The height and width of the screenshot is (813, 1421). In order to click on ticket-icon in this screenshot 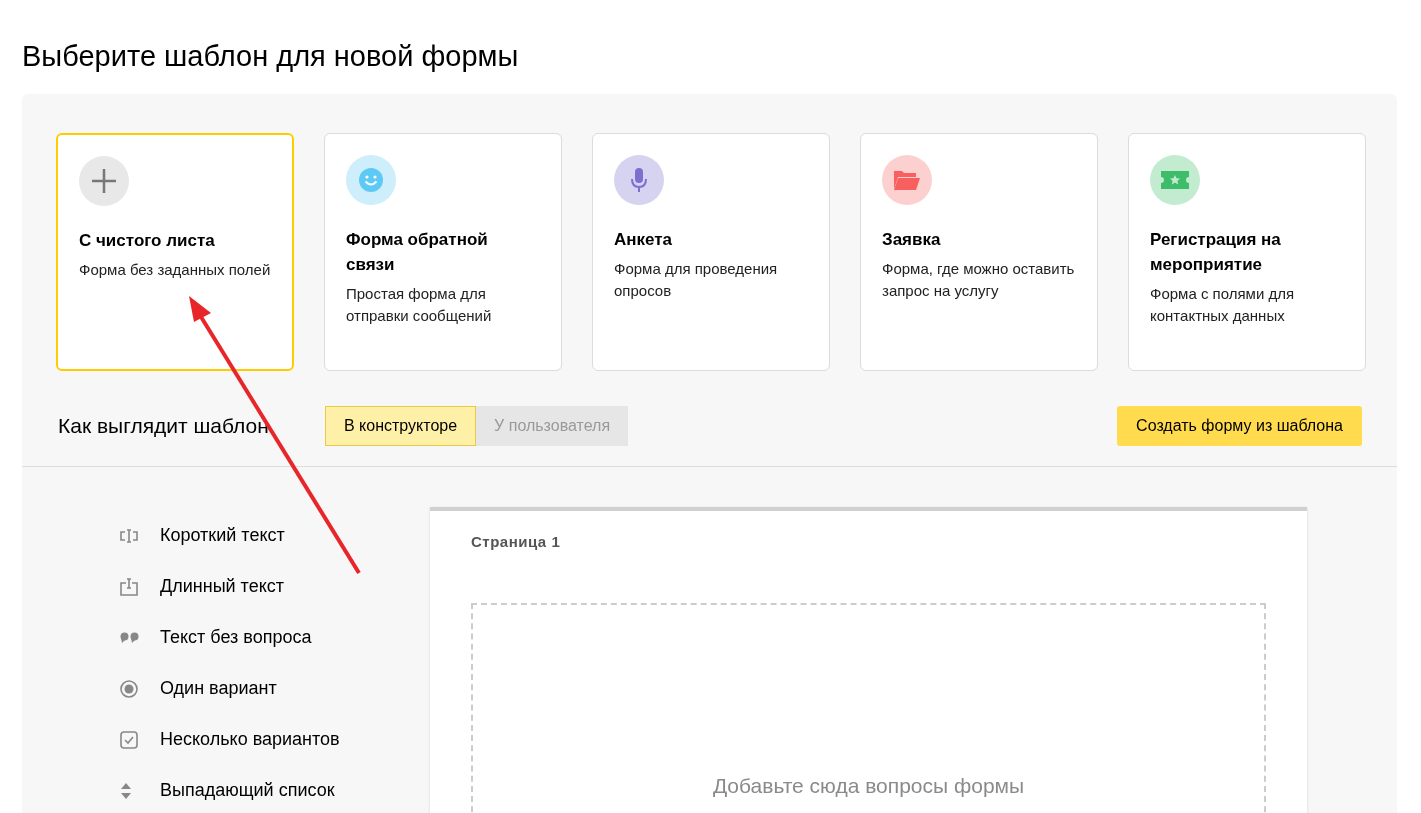, I will do `click(1175, 180)`.